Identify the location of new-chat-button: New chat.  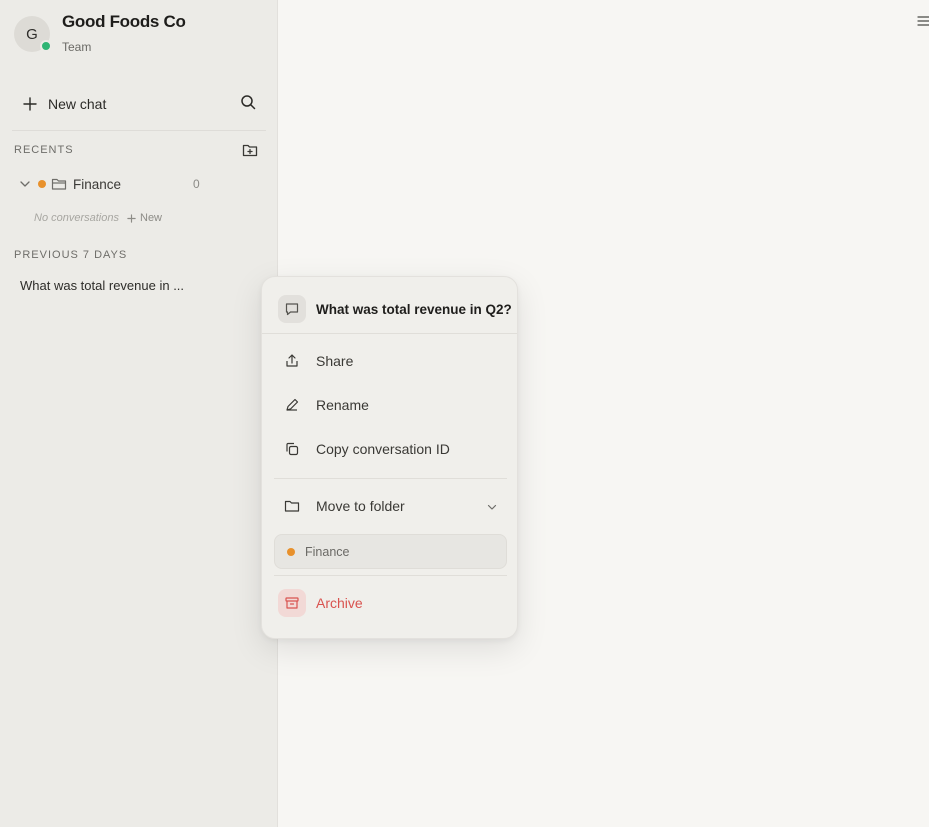
(139, 104).